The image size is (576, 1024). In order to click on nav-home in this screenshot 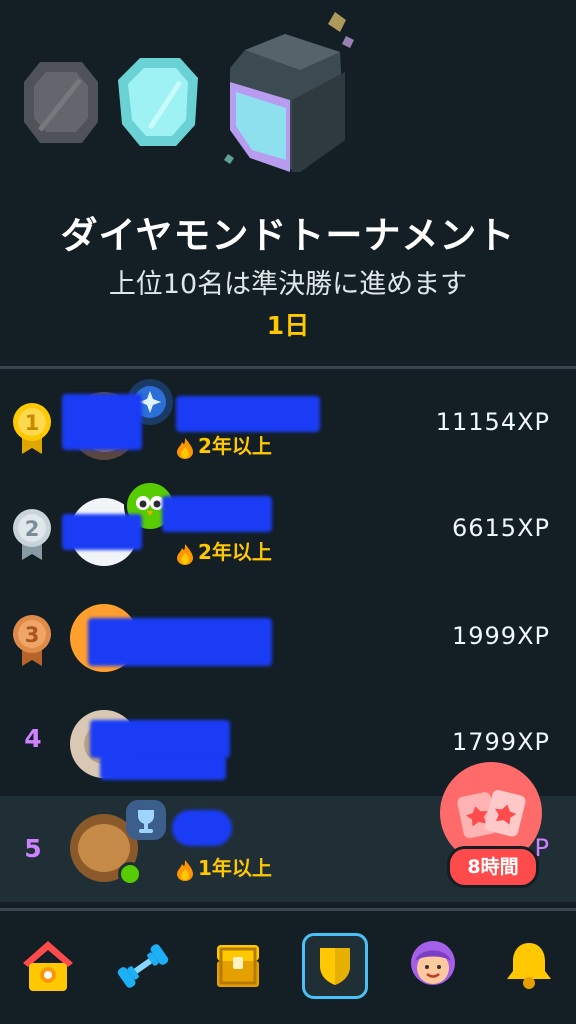, I will do `click(48, 966)`.